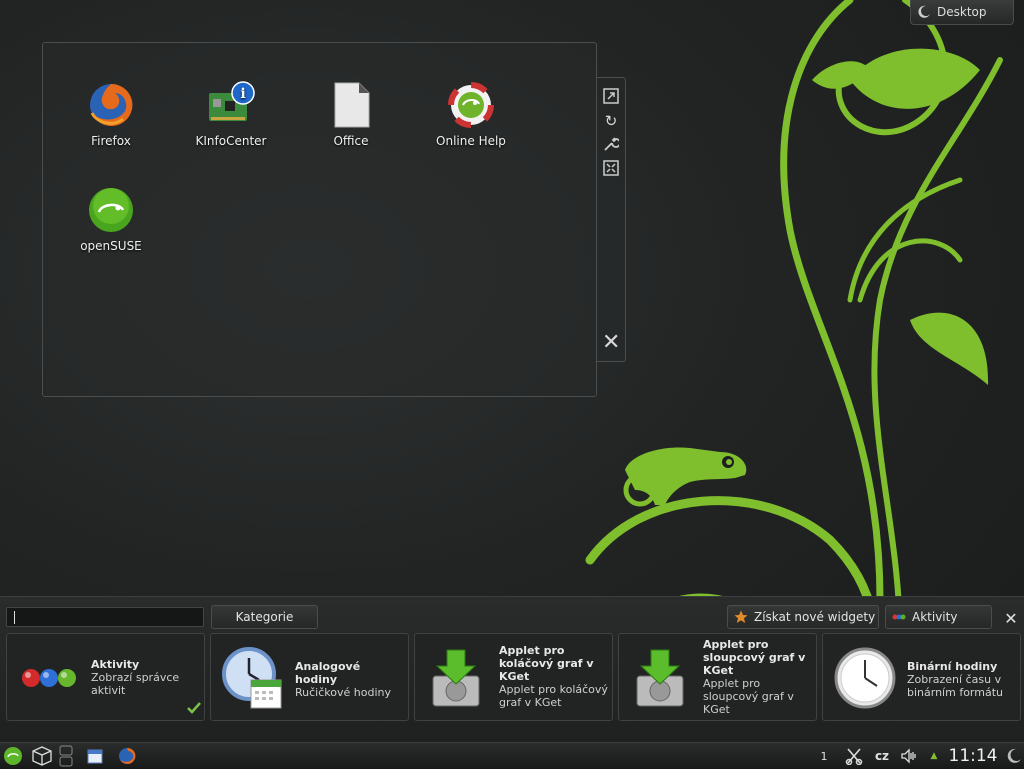  Describe the element at coordinates (909, 756) in the screenshot. I see `volume-icon` at that location.